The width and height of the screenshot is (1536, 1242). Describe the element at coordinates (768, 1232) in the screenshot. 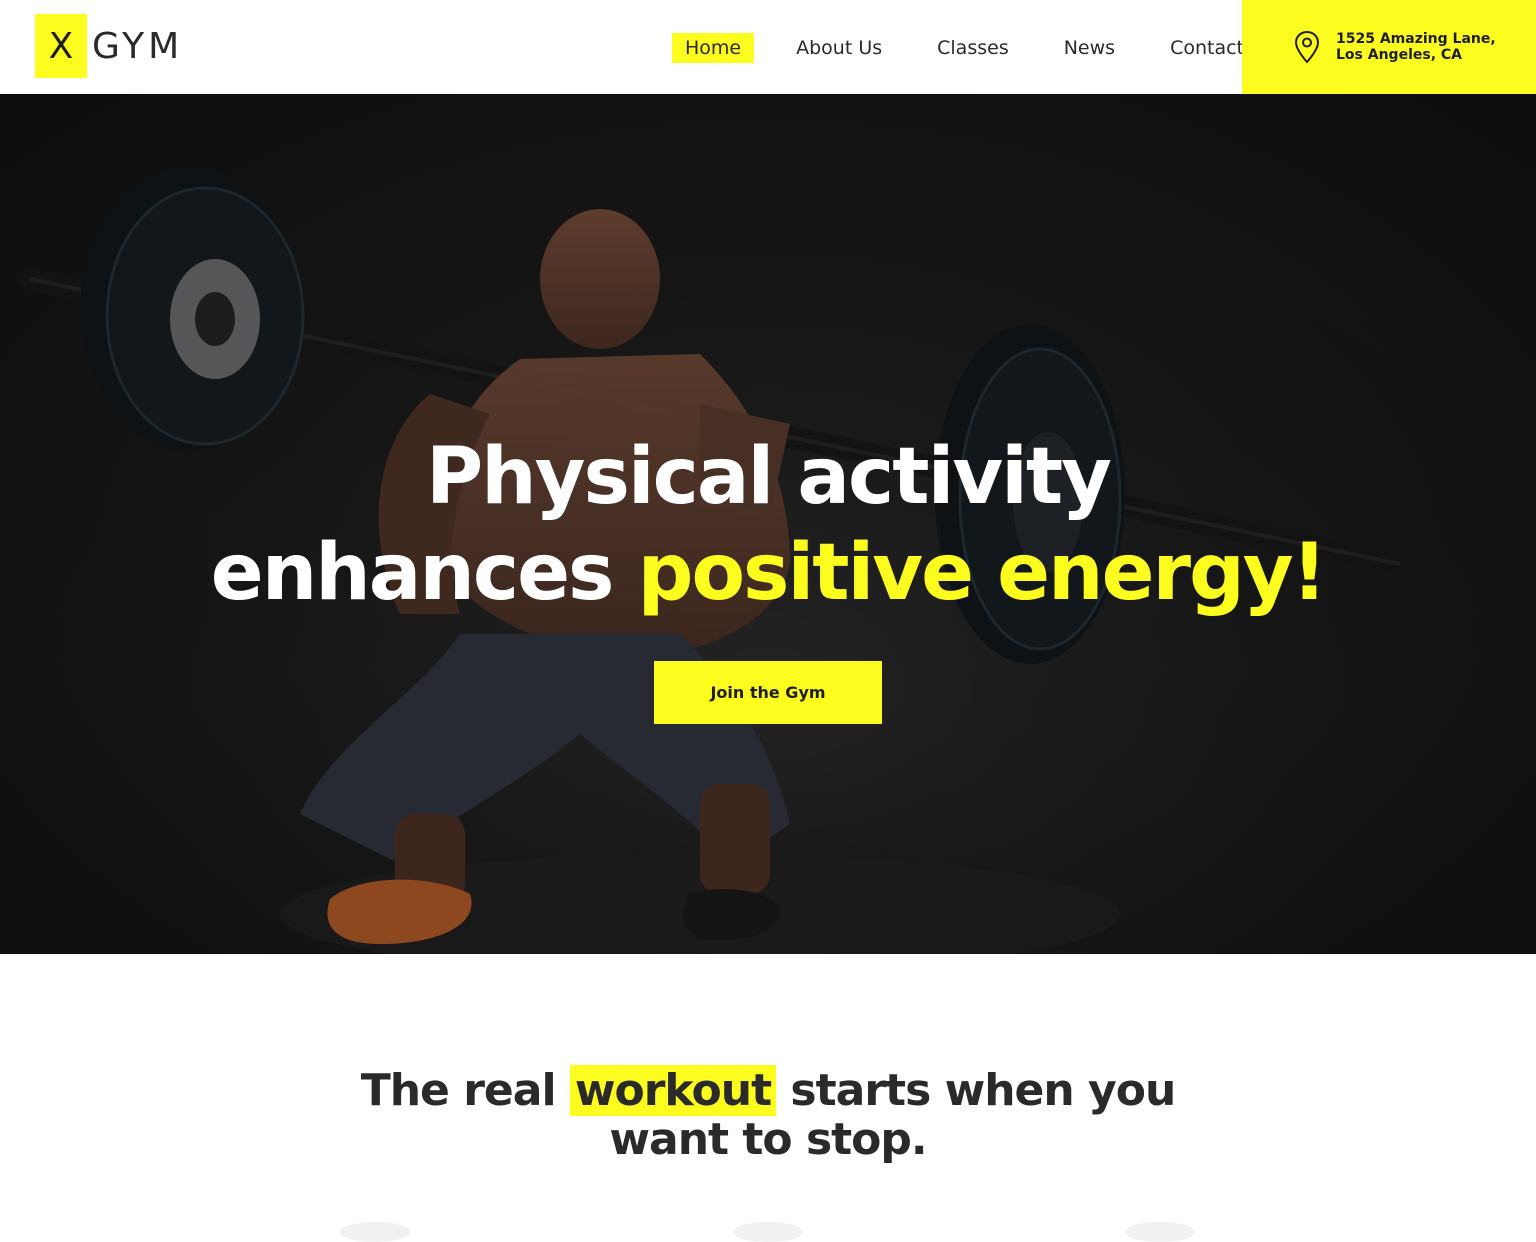

I see `feature-circle-center` at that location.